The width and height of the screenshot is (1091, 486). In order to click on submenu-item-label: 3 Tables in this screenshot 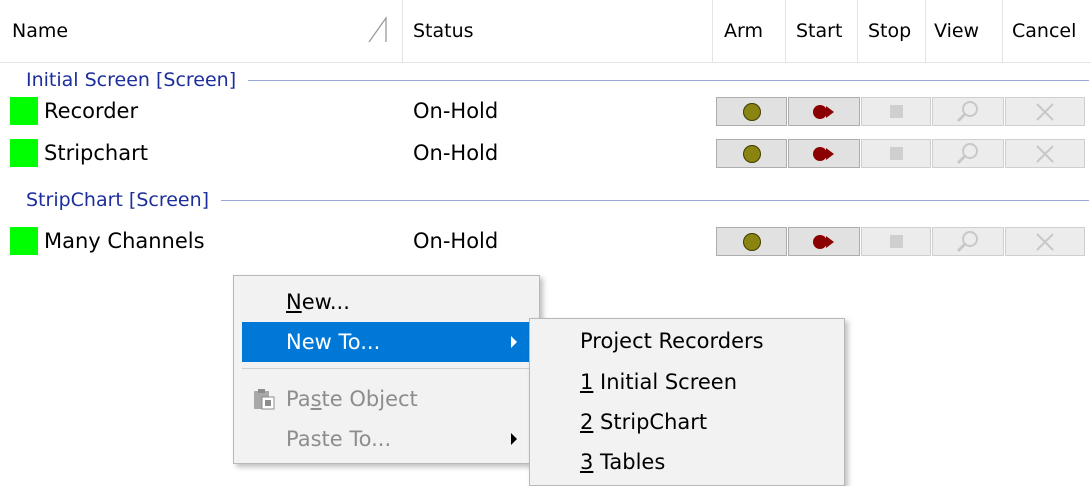, I will do `click(623, 462)`.